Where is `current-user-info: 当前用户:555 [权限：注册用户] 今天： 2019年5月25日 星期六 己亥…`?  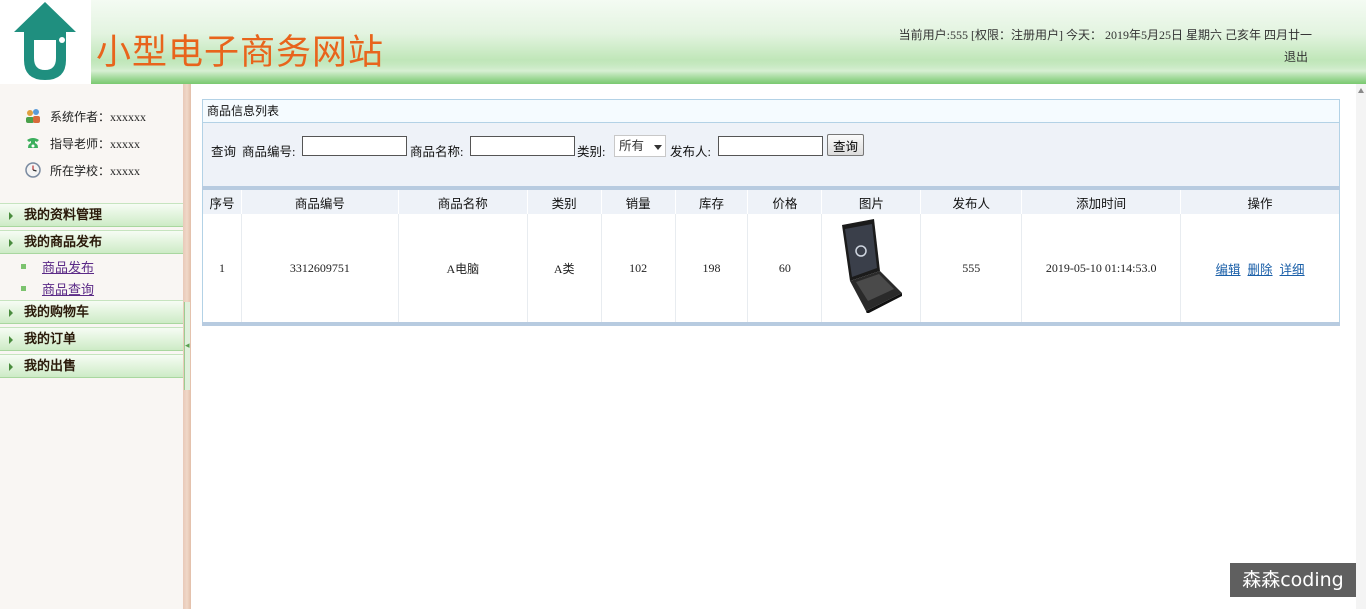 current-user-info: 当前用户:555 [权限：注册用户] 今天： 2019年5月25日 星期六 己亥… is located at coordinates (1105, 35).